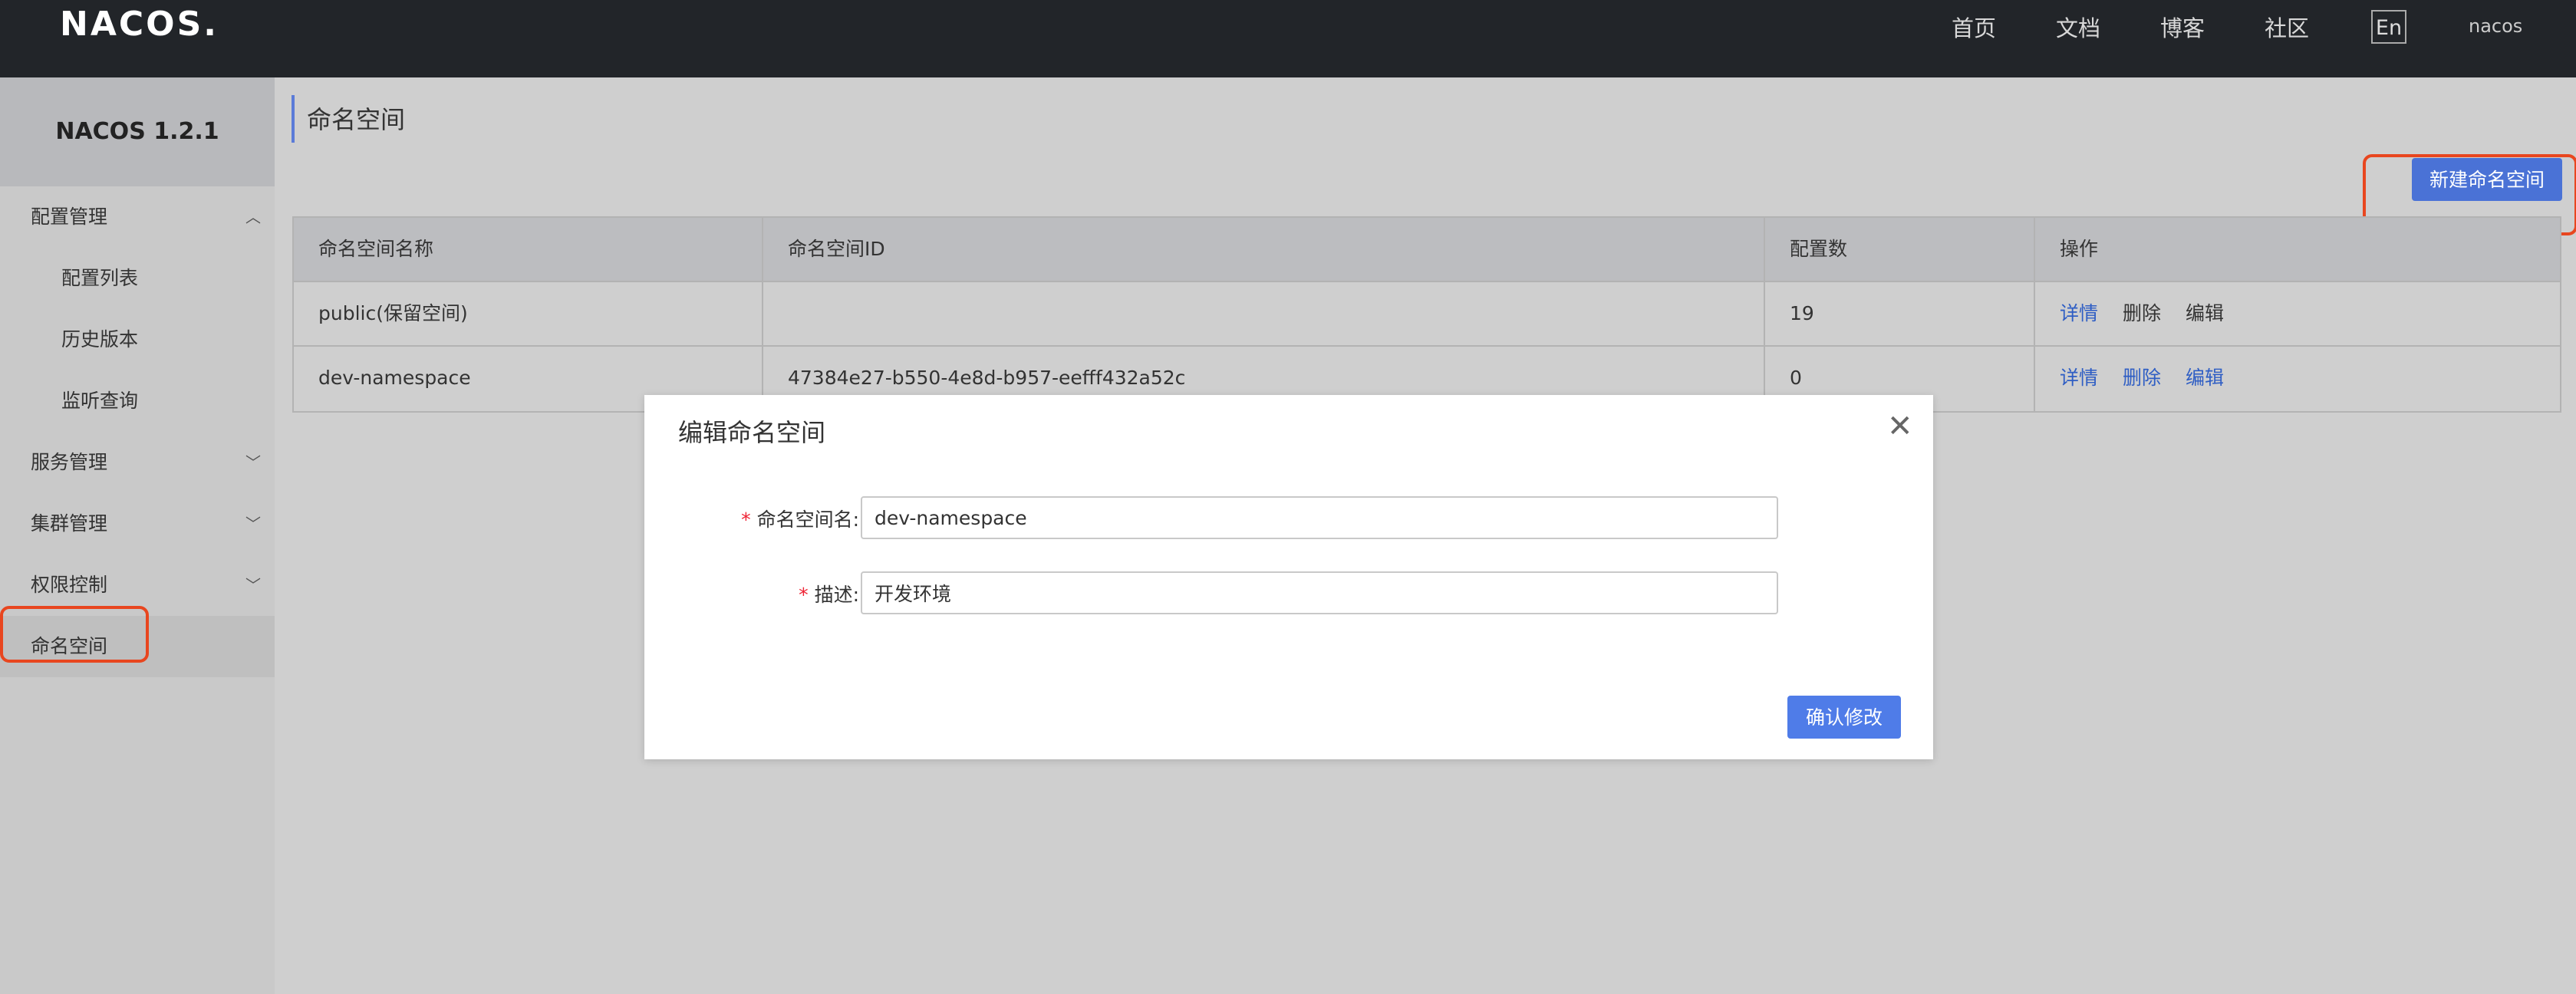 The width and height of the screenshot is (2576, 994). Describe the element at coordinates (69, 462) in the screenshot. I see `sidebar-item-label: 服务管理` at that location.